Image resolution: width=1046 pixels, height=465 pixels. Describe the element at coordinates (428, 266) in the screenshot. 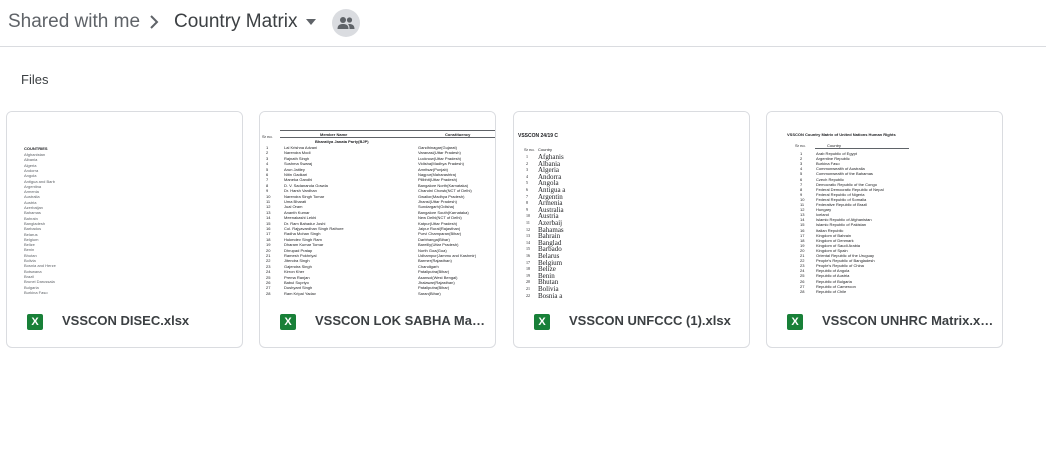

I see `thumb-row-text: Chandigarh` at that location.